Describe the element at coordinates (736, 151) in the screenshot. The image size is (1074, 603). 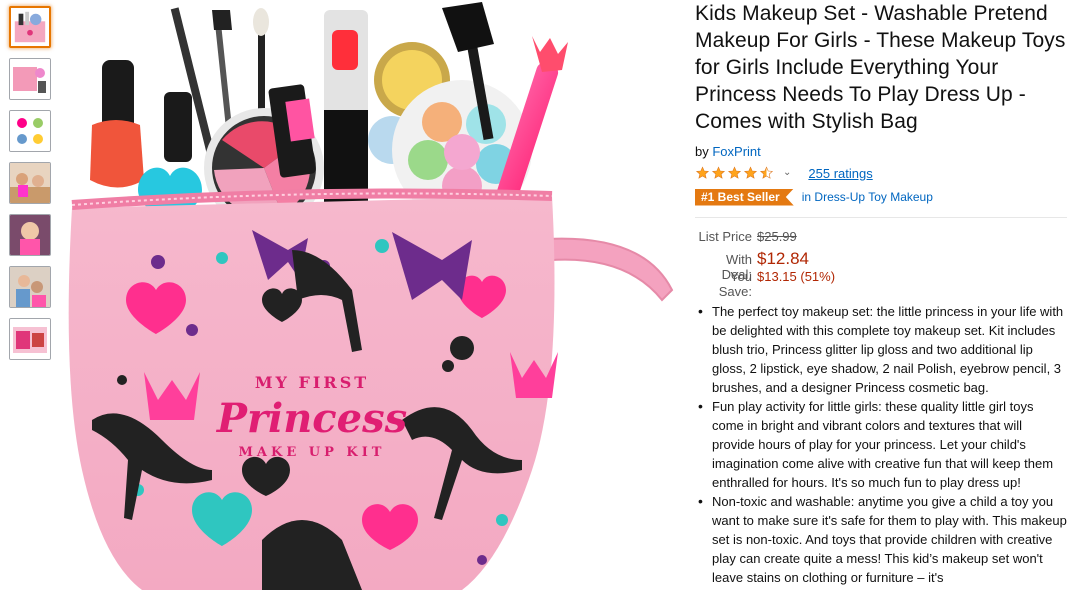
I see `brand-link: FoxPrint` at that location.